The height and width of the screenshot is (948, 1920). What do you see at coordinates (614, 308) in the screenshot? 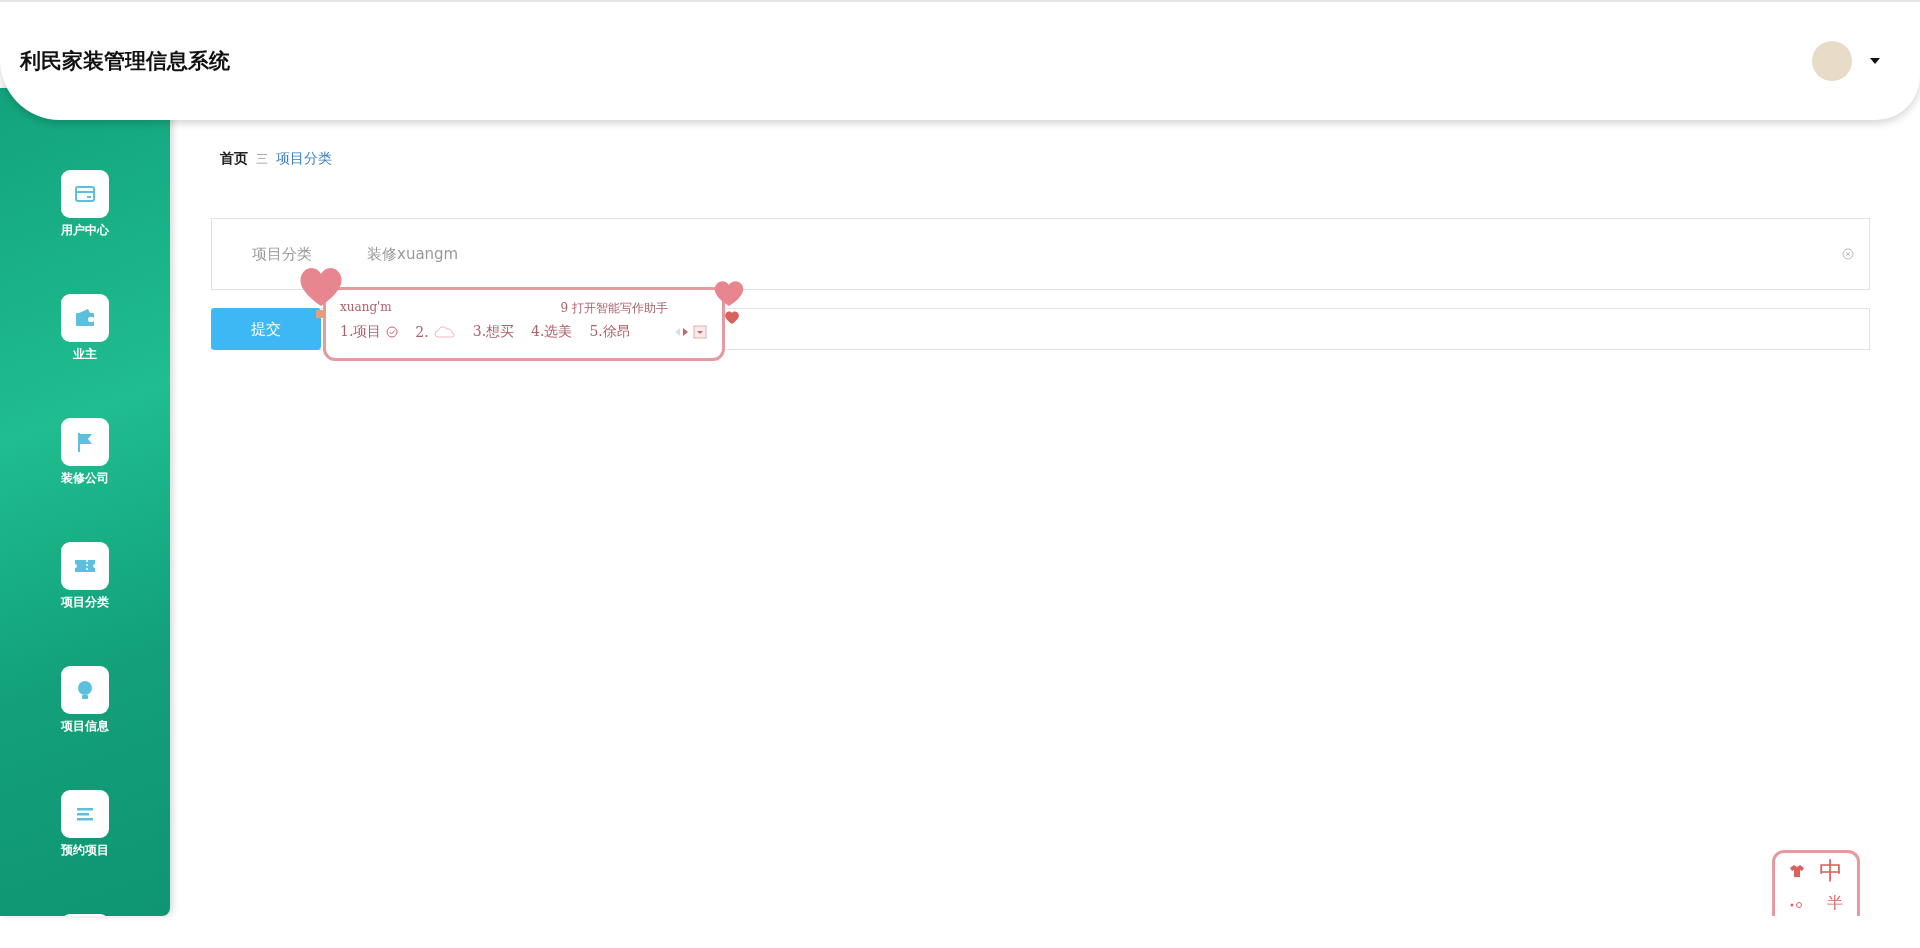
I see `ime-assistant-hint: 9 打开智能写作助手` at bounding box center [614, 308].